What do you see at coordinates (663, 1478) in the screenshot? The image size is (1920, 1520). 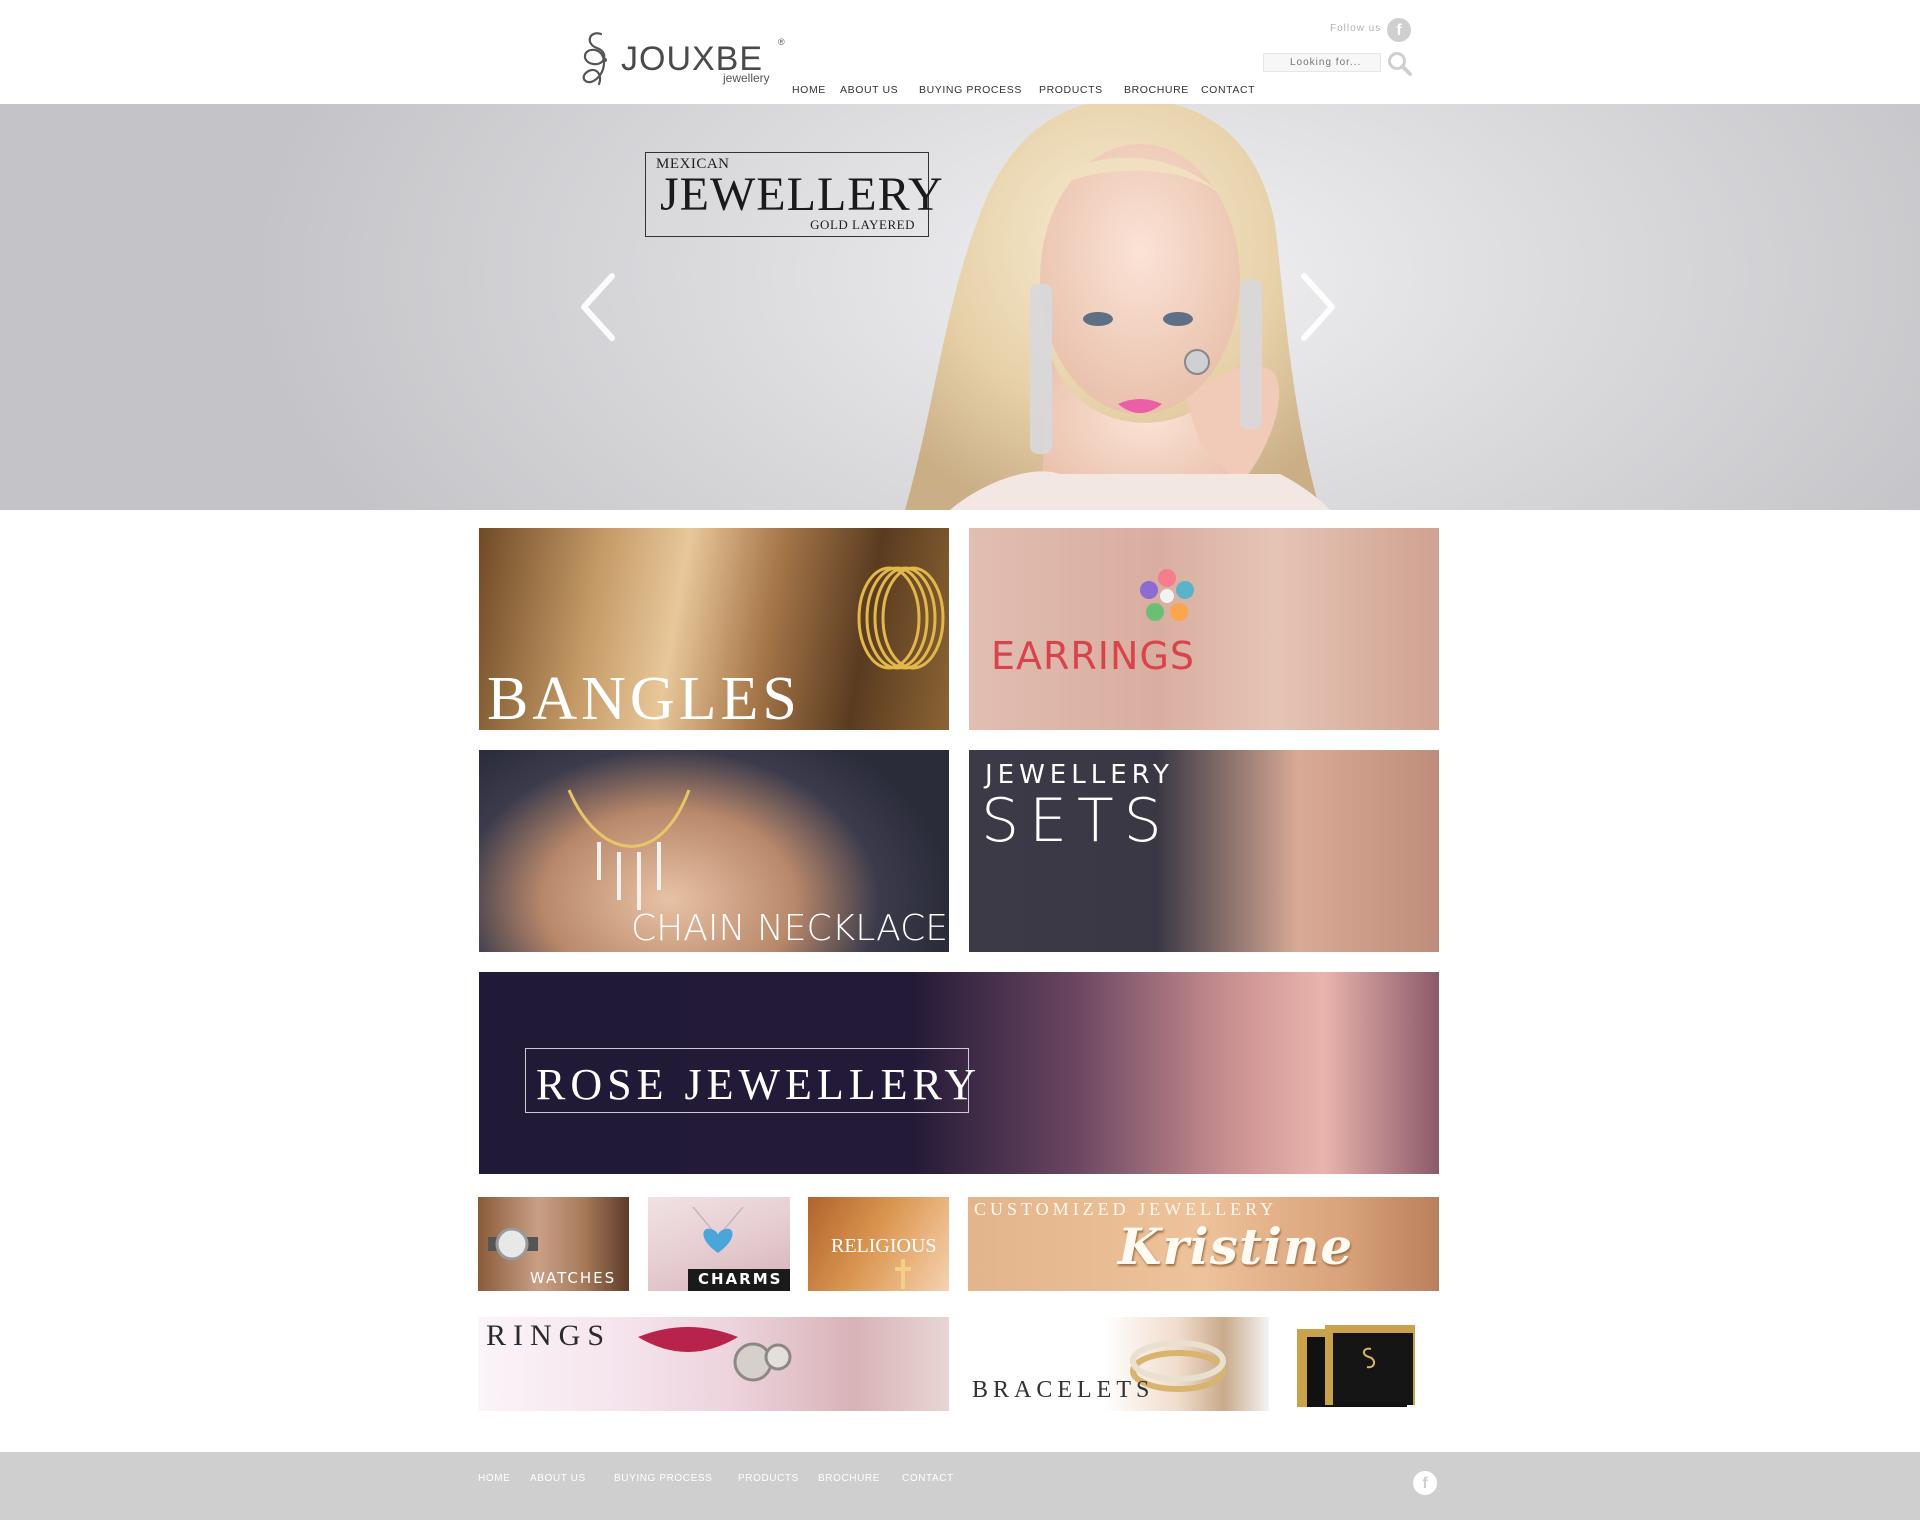 I see `footer-nav-buying-process: BUYING PROCESS` at bounding box center [663, 1478].